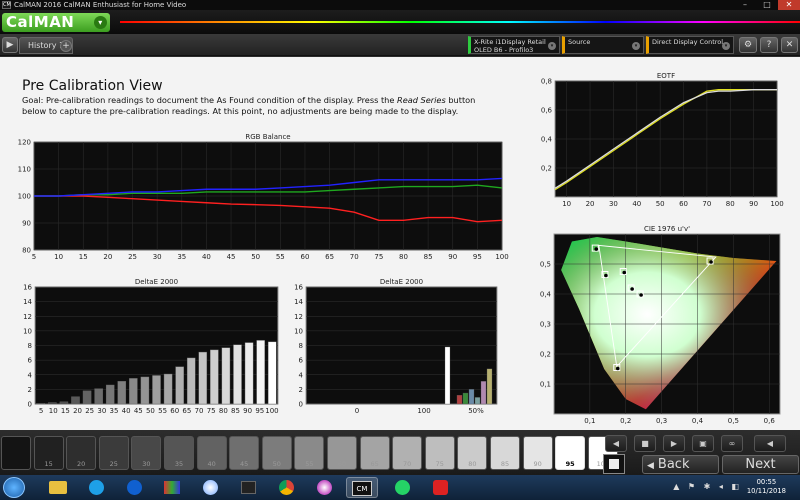  What do you see at coordinates (707, 486) in the screenshot?
I see `system-tray: ▲ ⚑ ✱ ◂ ◧` at bounding box center [707, 486].